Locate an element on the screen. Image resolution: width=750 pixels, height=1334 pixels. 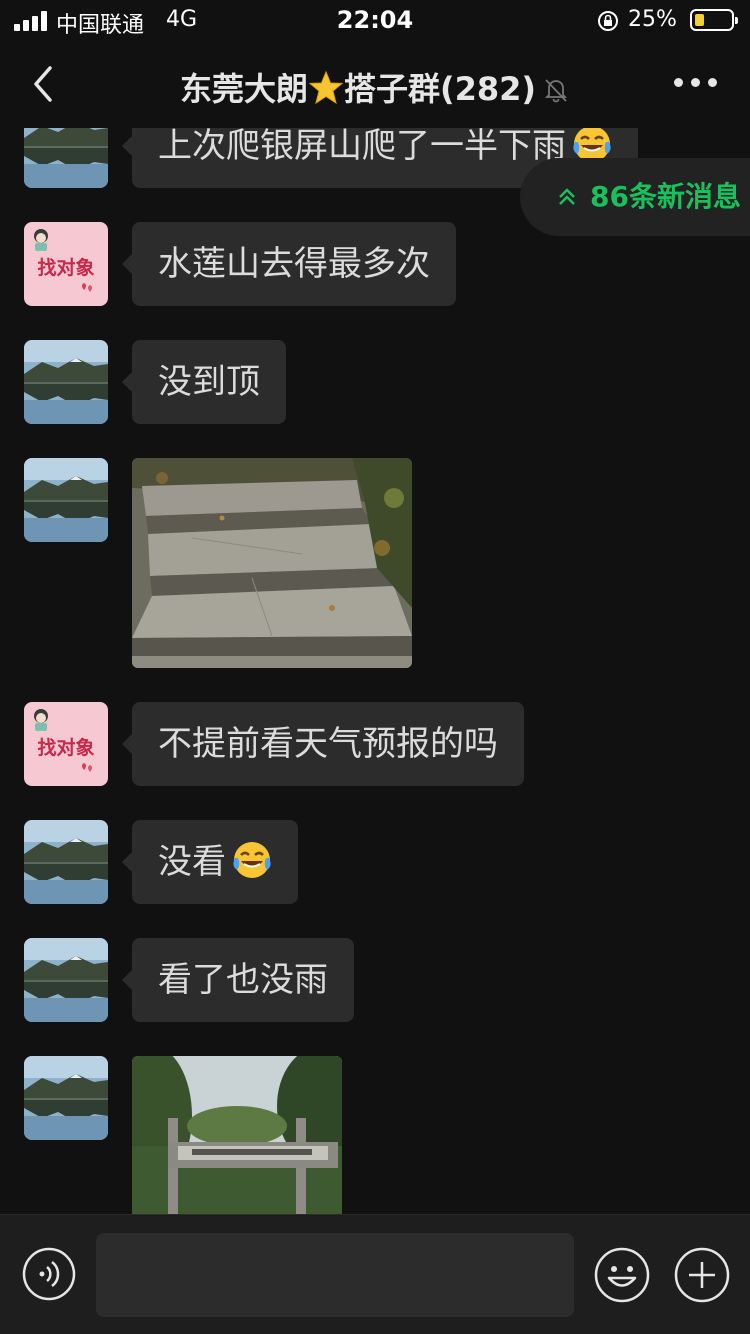
chat-title: 东莞大朗 搭子群(282) is located at coordinates (375, 87).